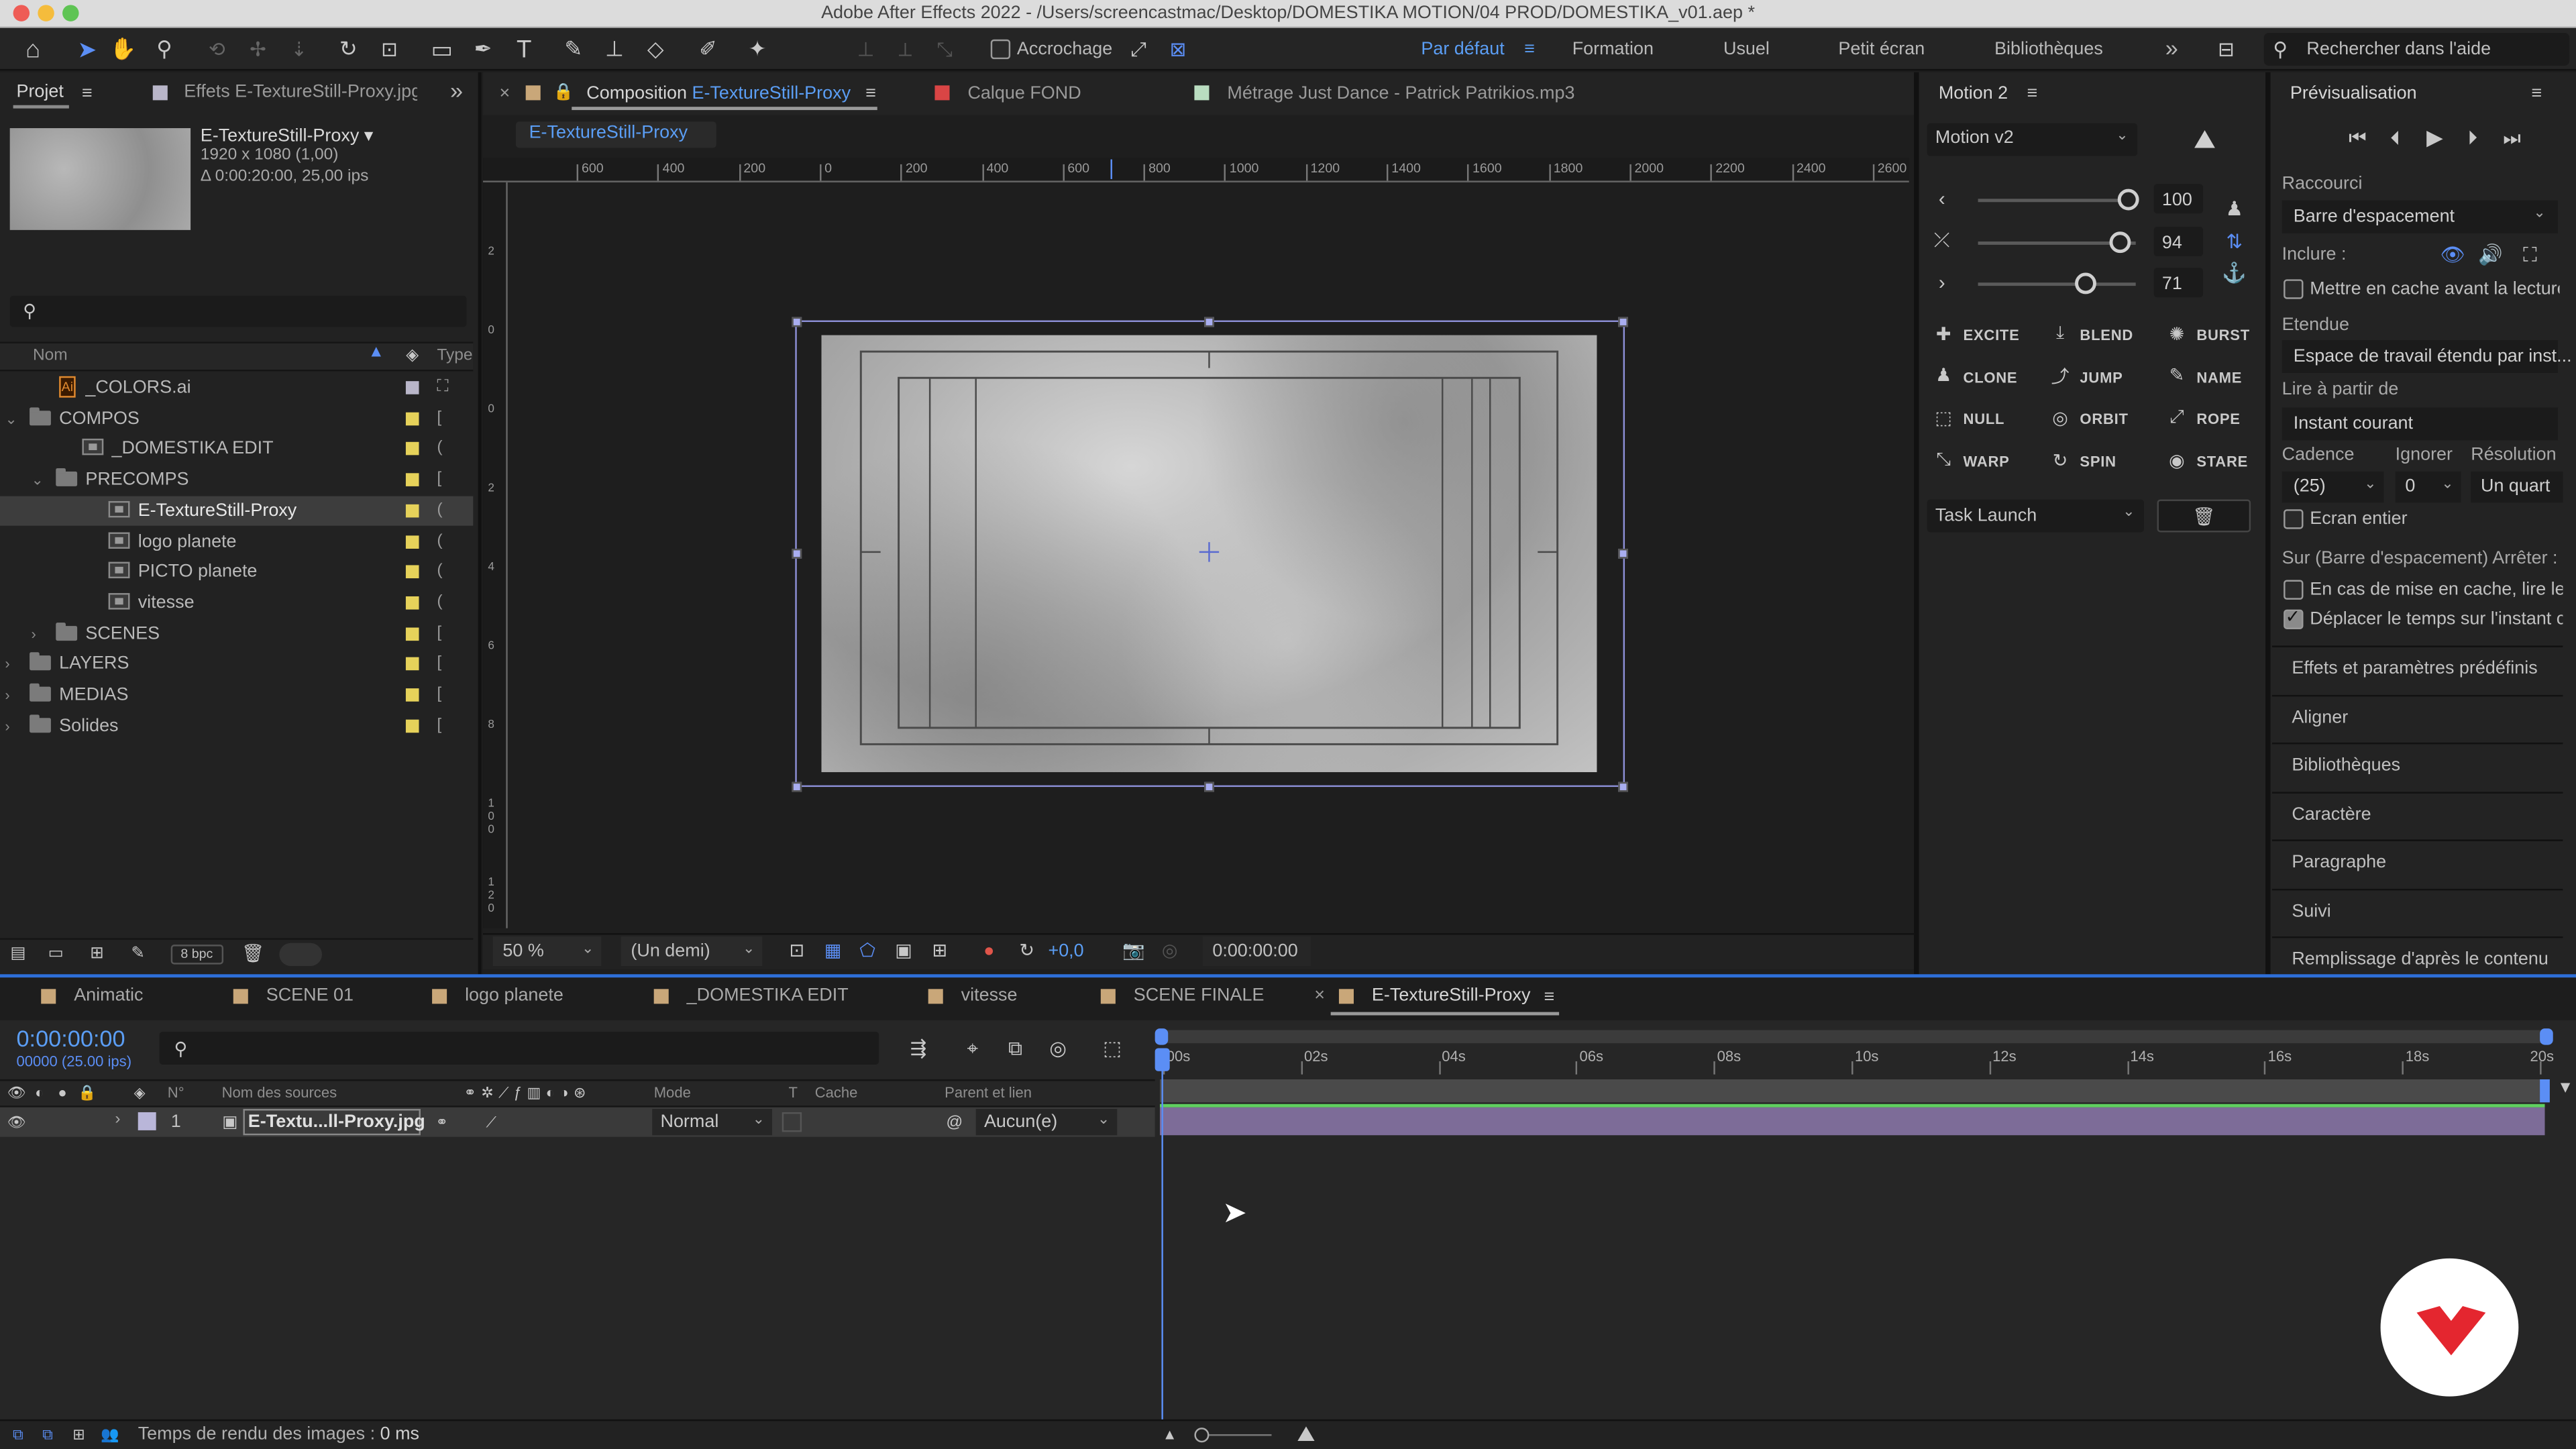 This screenshot has width=2576, height=1449. I want to click on clone-stamp-icon: ⊥, so click(614, 49).